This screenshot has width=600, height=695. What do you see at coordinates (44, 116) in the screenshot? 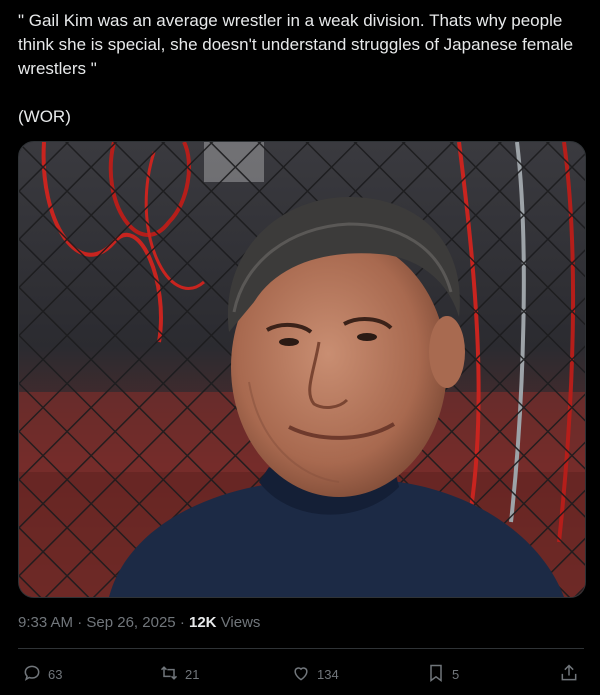
I see `tweet-source-tag: (WOR)` at bounding box center [44, 116].